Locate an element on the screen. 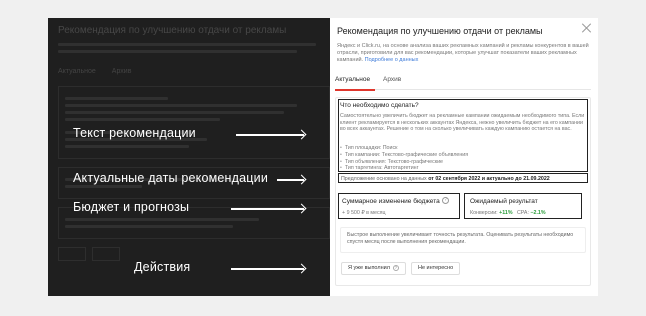 Image resolution: width=646 pixels, height=316 pixels. more-data-link: Подробнее о данных is located at coordinates (392, 60).